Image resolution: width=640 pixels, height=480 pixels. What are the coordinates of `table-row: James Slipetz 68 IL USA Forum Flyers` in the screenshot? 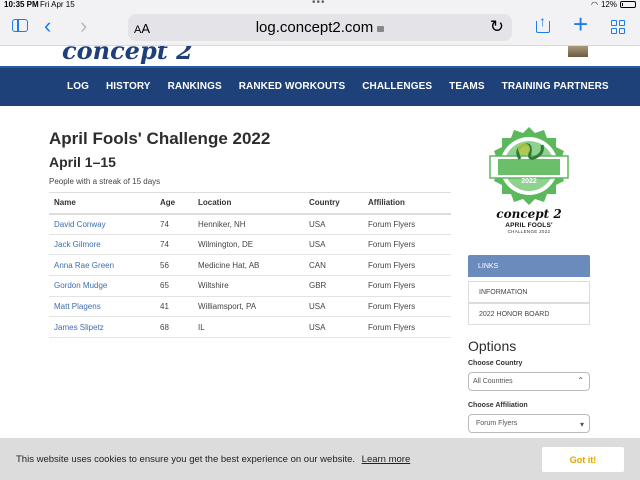 It's located at (250, 327).